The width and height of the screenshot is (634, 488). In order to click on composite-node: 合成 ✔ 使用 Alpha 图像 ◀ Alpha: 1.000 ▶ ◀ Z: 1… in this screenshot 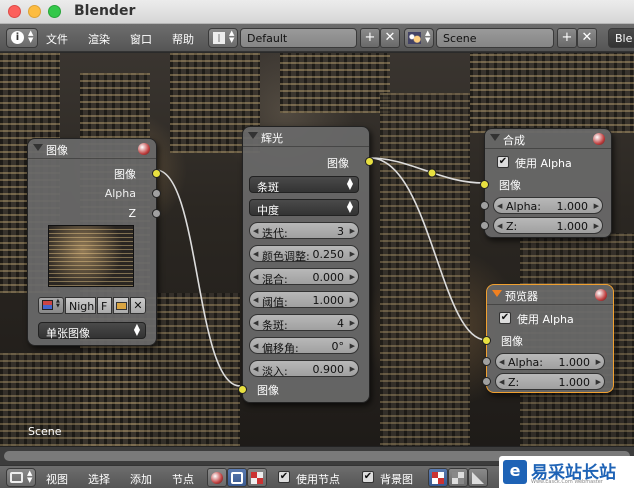, I will do `click(546, 183)`.